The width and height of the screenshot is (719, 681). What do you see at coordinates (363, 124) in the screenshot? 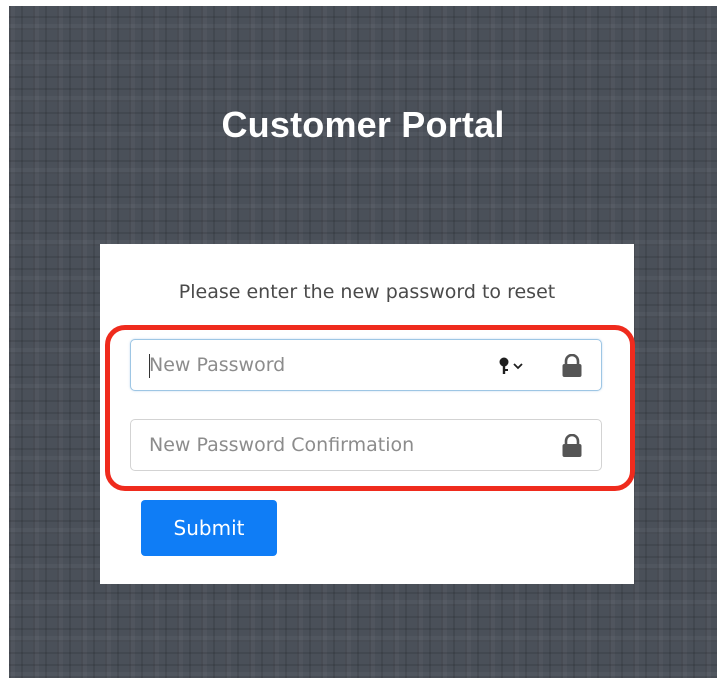
I see `page-title: Customer Portal` at bounding box center [363, 124].